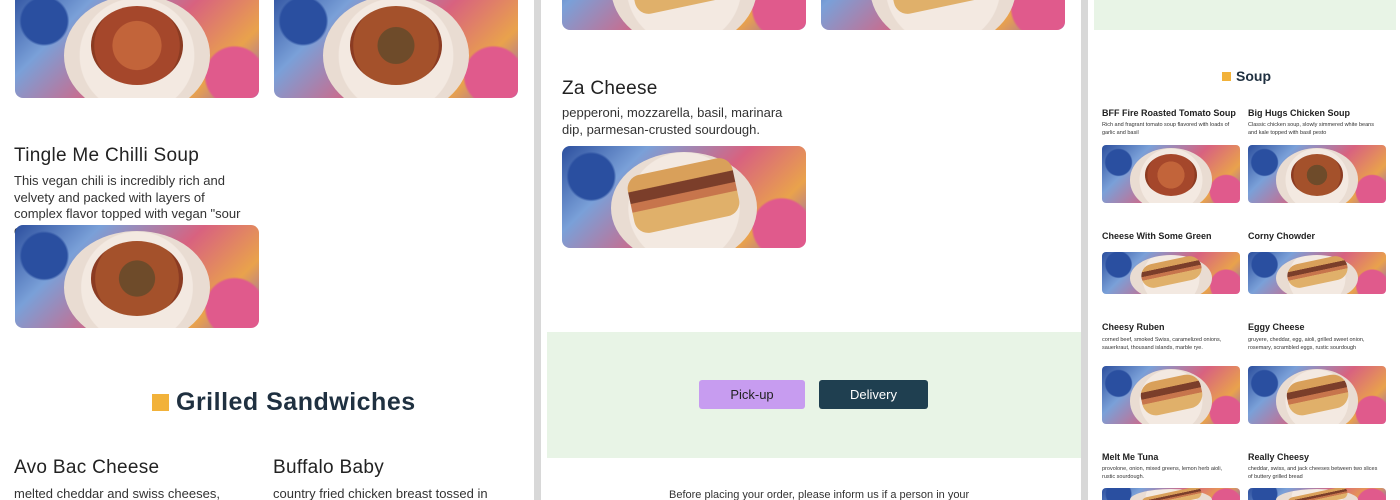  I want to click on za-cheese-title: Za Cheese, so click(610, 88).